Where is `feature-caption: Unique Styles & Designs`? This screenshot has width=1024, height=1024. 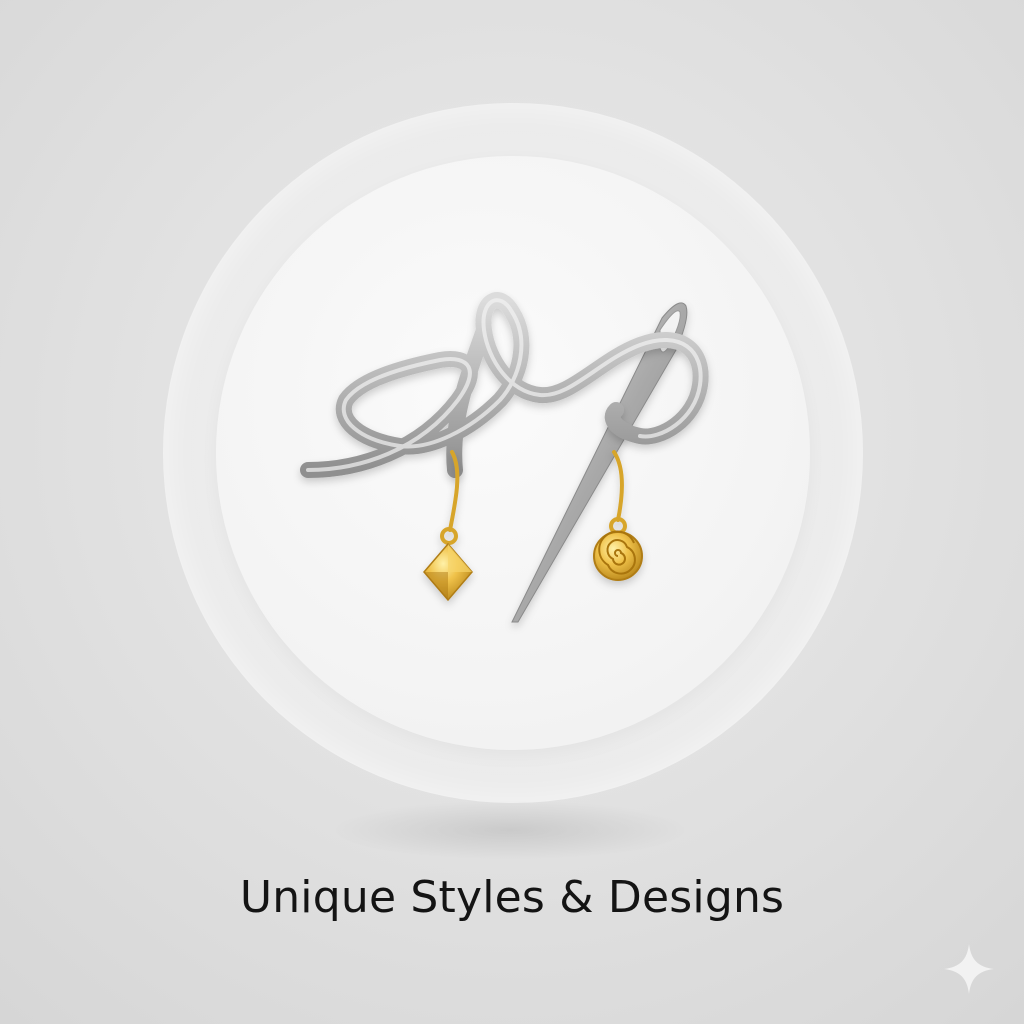 feature-caption: Unique Styles & Designs is located at coordinates (512, 897).